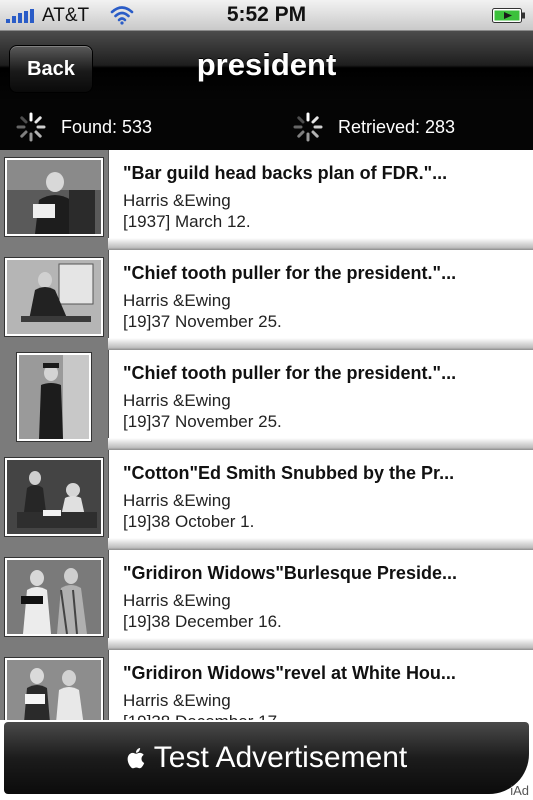  What do you see at coordinates (202, 716) in the screenshot?
I see `result-date: [19]38 December 17.` at bounding box center [202, 716].